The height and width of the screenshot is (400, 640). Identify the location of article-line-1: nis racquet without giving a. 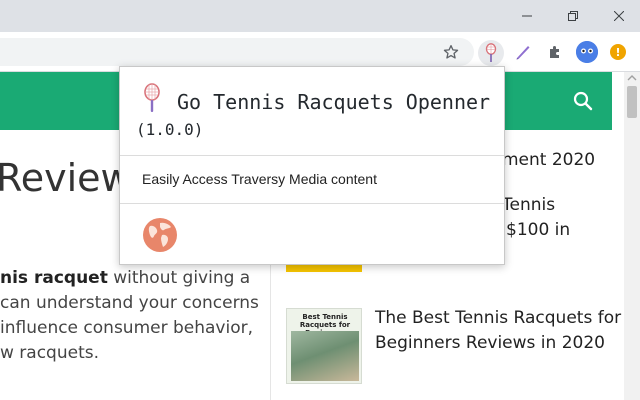
(125, 278).